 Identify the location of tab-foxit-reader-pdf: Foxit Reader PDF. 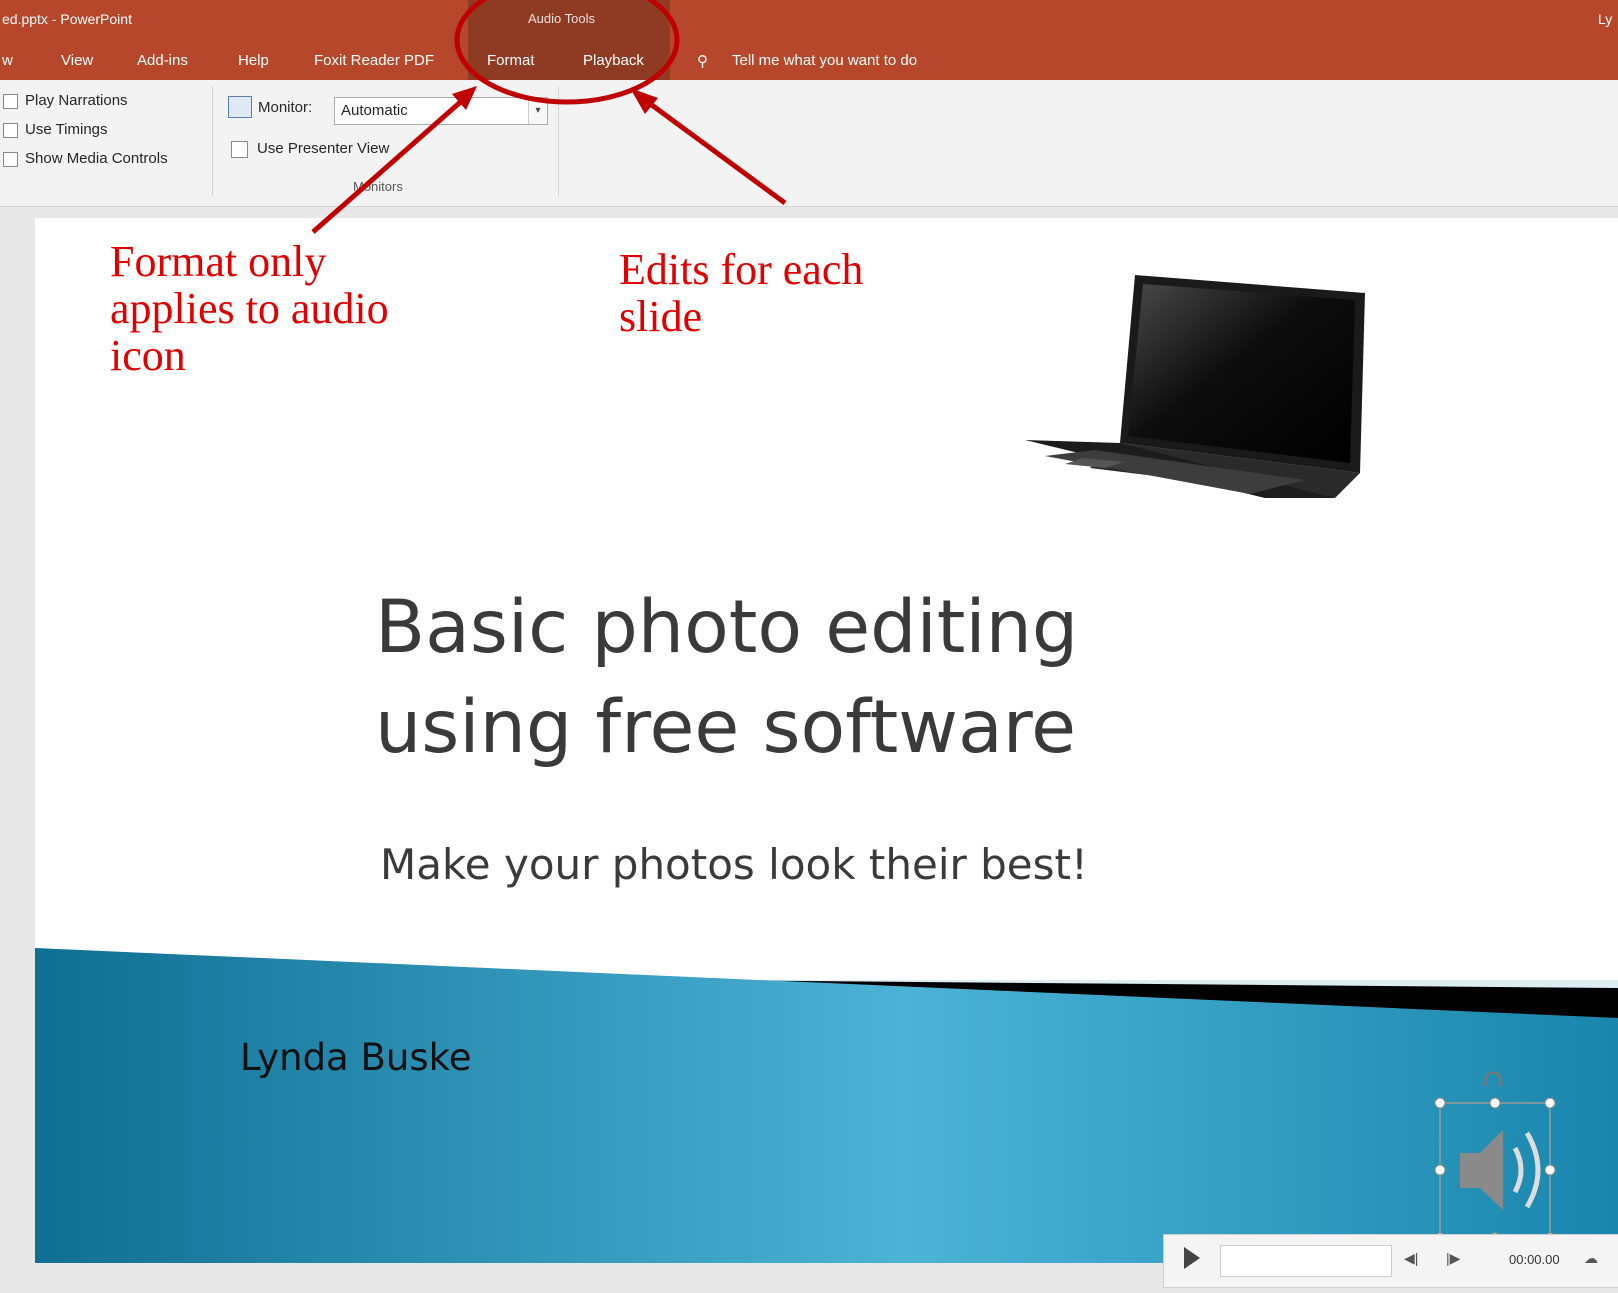
(374, 60).